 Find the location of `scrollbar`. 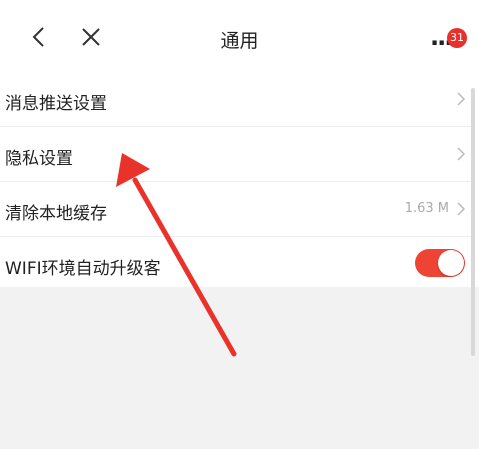

scrollbar is located at coordinates (473, 222).